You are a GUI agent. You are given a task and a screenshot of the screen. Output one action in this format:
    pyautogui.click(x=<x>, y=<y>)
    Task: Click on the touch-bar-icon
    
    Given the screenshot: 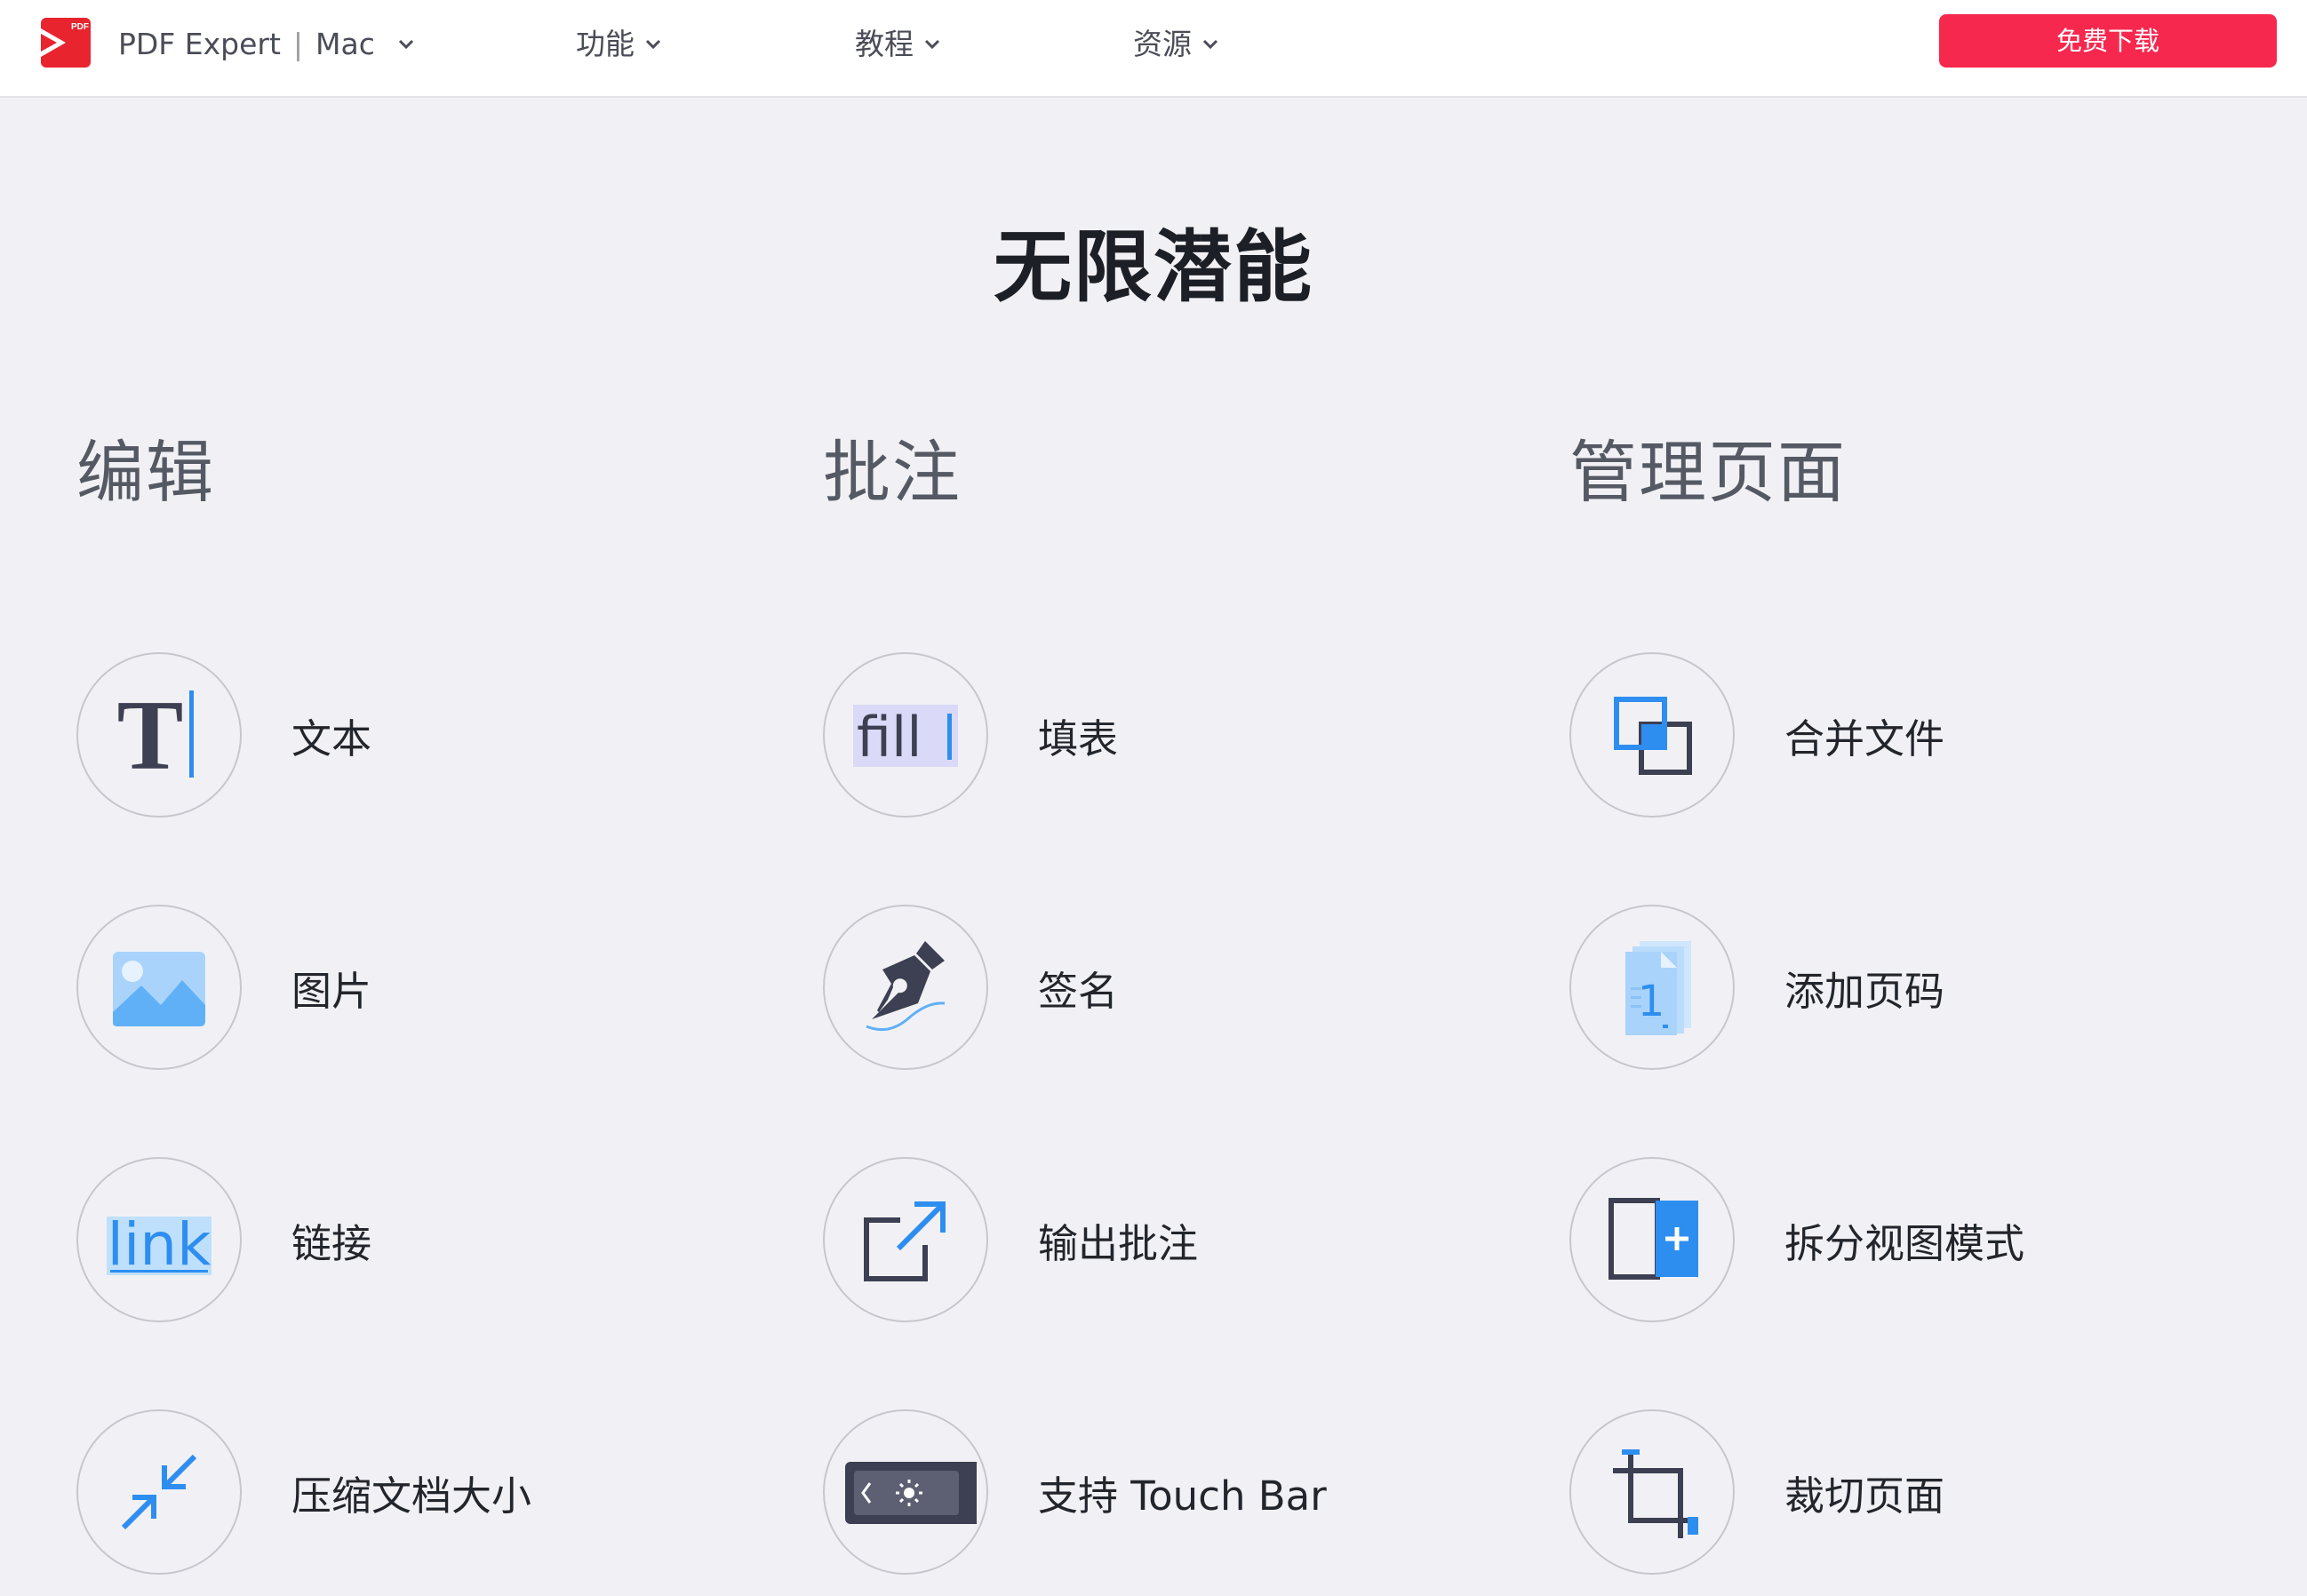 What is the action you would take?
    pyautogui.click(x=911, y=1493)
    